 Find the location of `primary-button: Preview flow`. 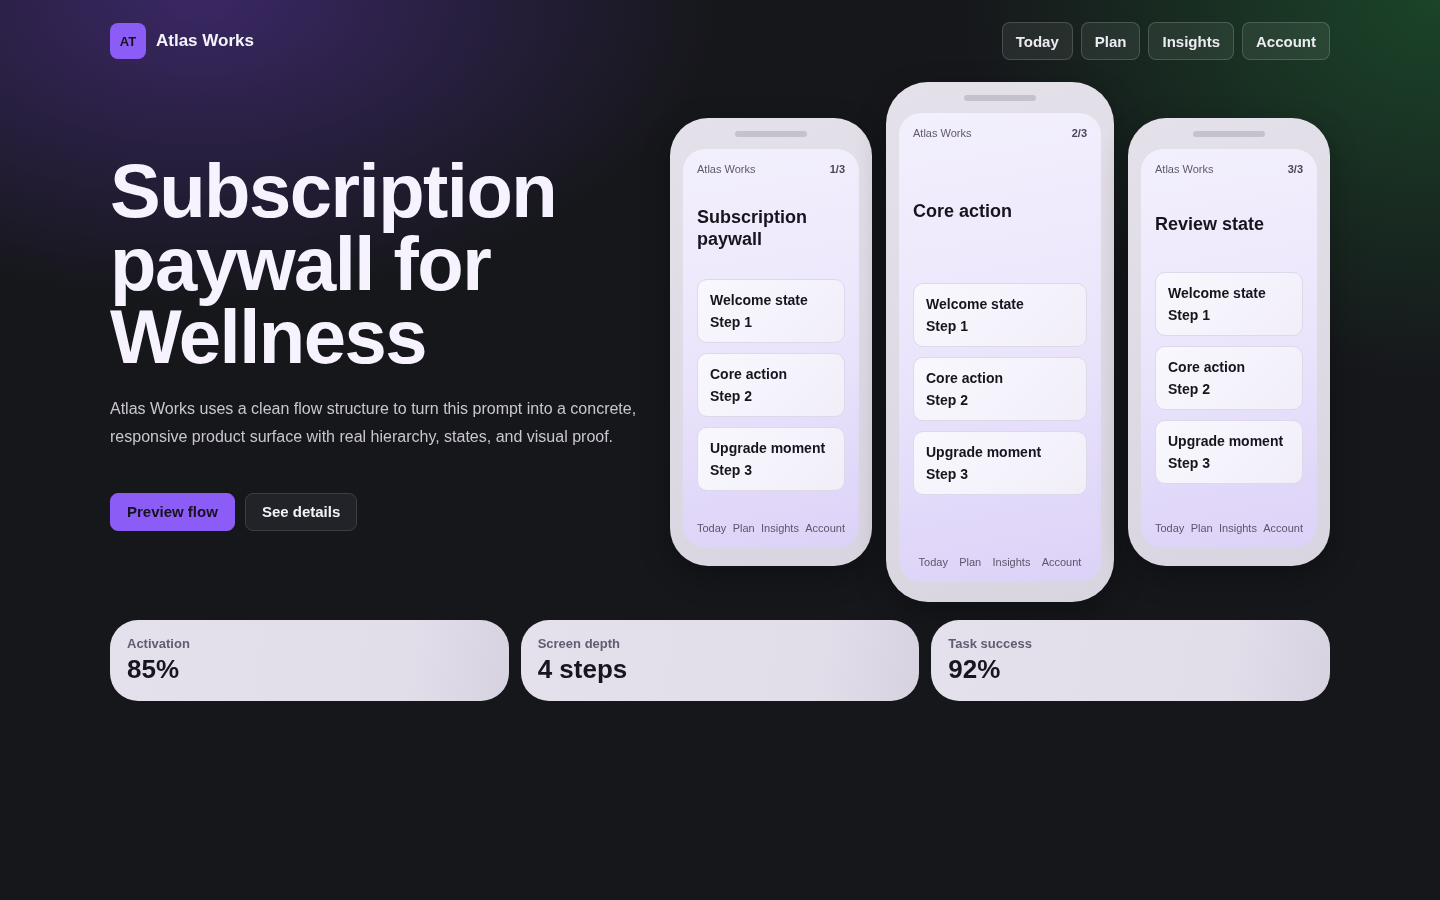

primary-button: Preview flow is located at coordinates (172, 511).